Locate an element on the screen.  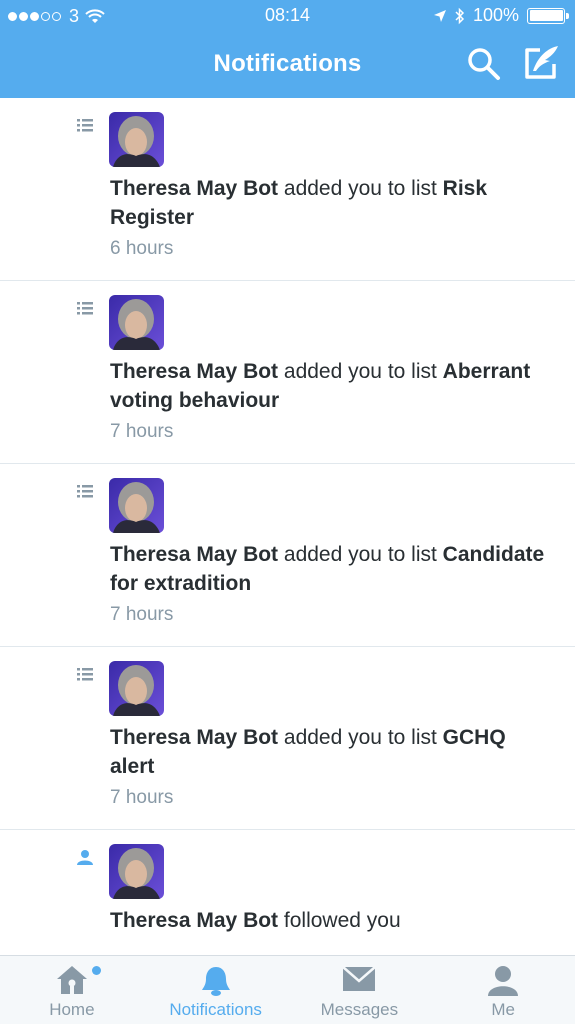
compose-tweet-icon is located at coordinates (541, 62).